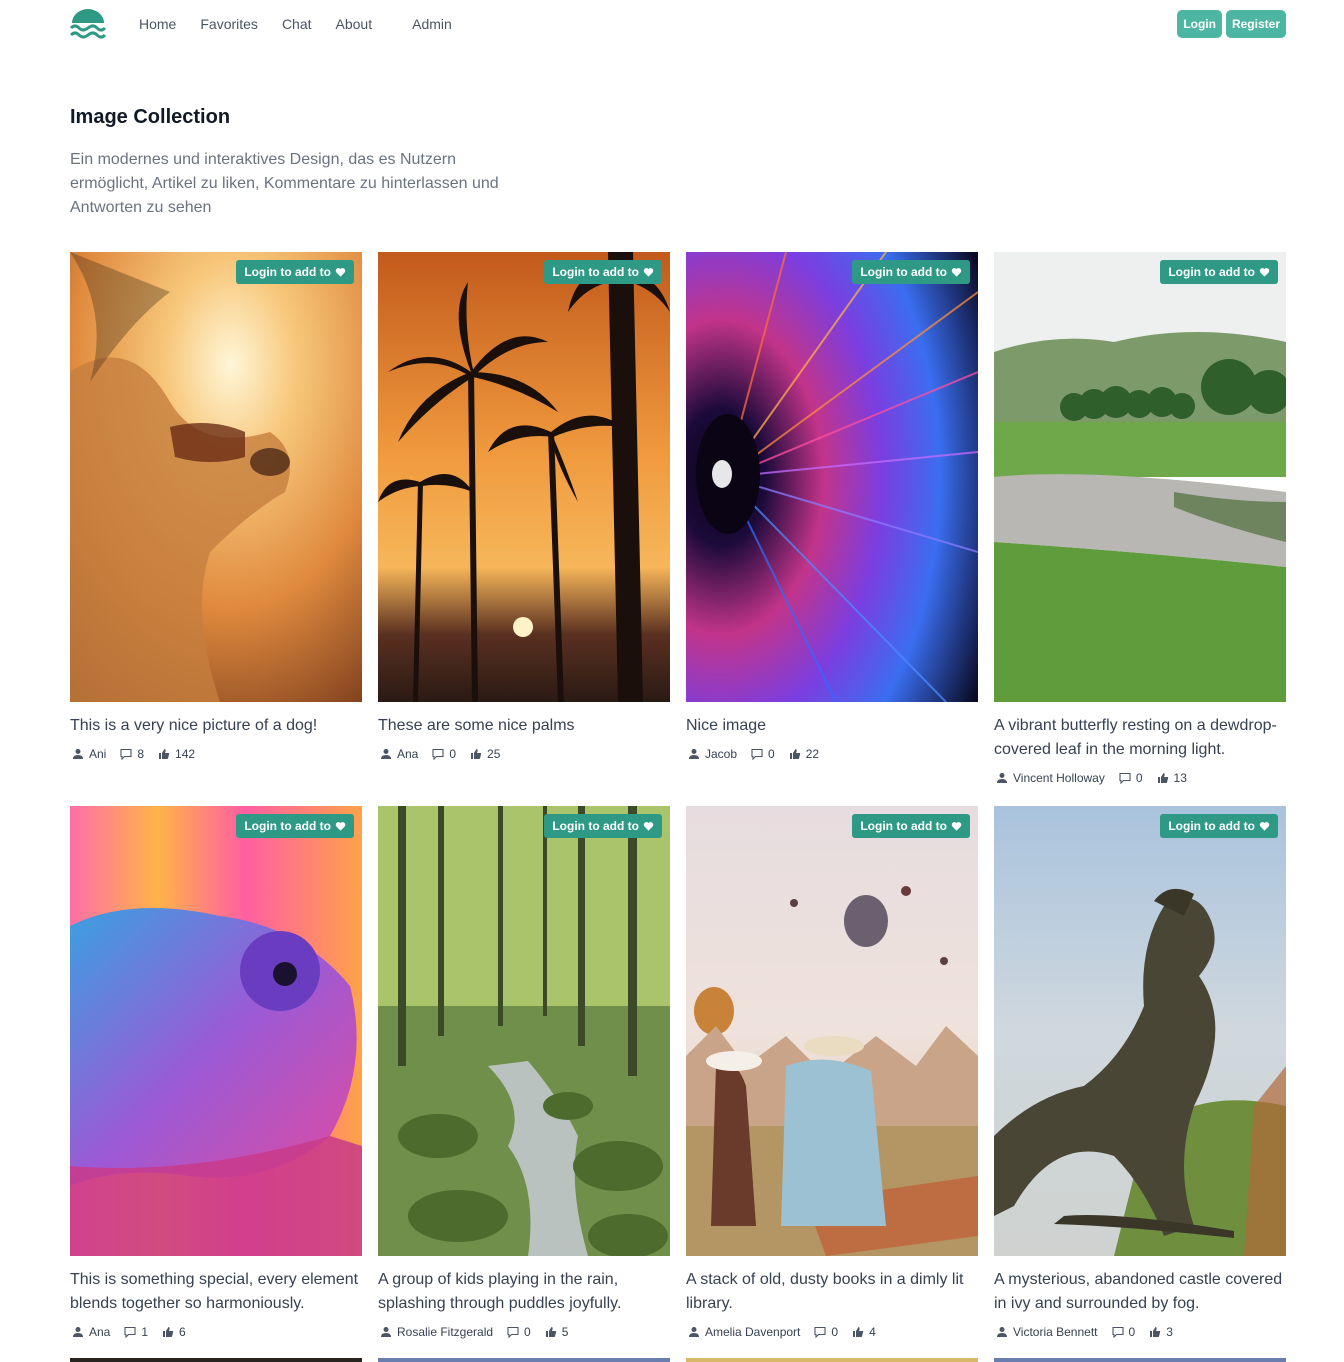 The height and width of the screenshot is (1362, 1344). What do you see at coordinates (185, 754) in the screenshot?
I see `card-like-count: 142` at bounding box center [185, 754].